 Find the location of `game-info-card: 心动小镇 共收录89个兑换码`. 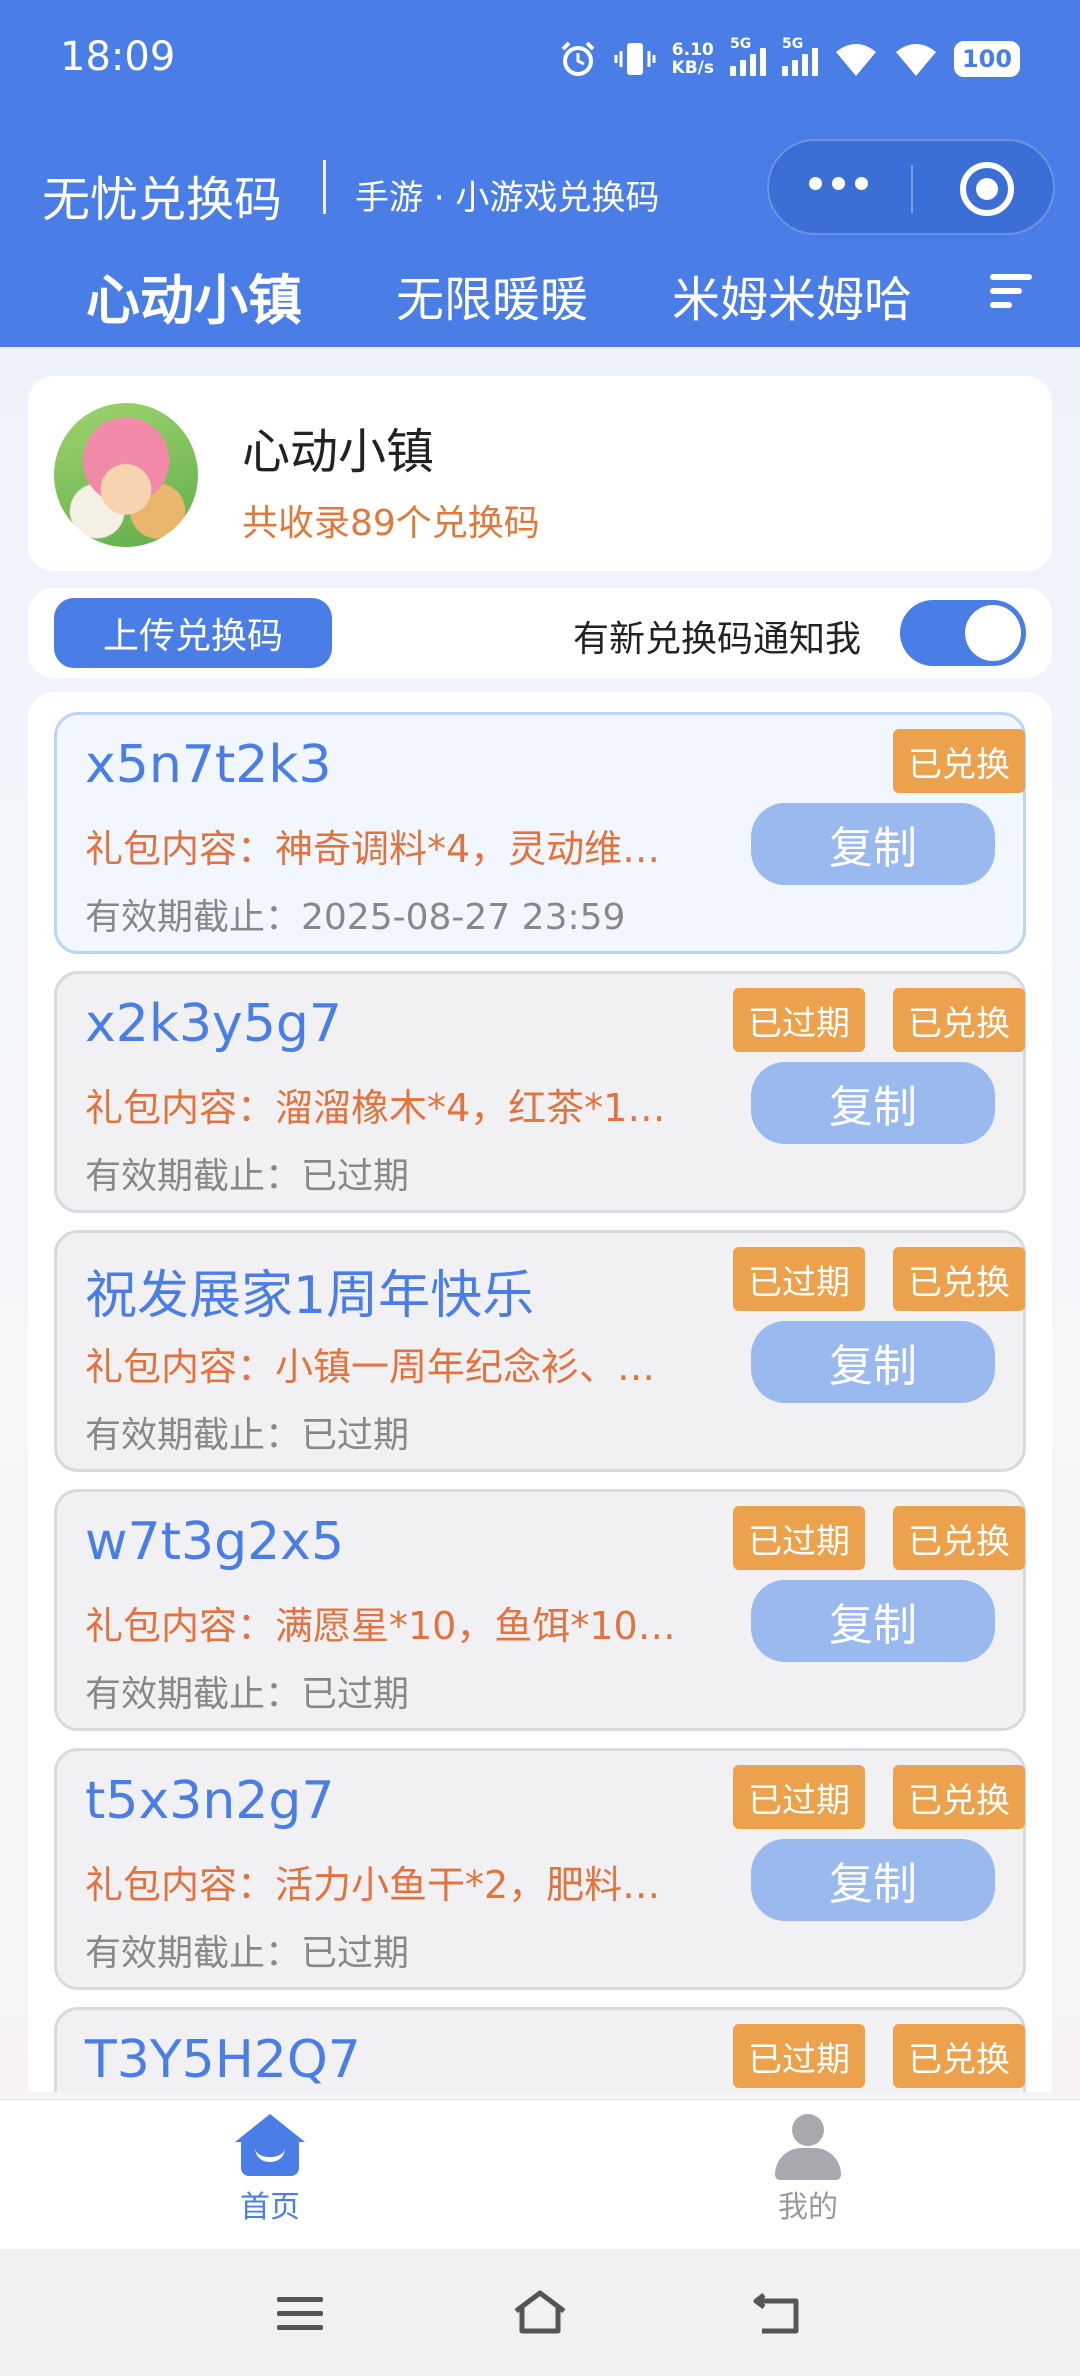

game-info-card: 心动小镇 共收录89个兑换码 is located at coordinates (540, 473).